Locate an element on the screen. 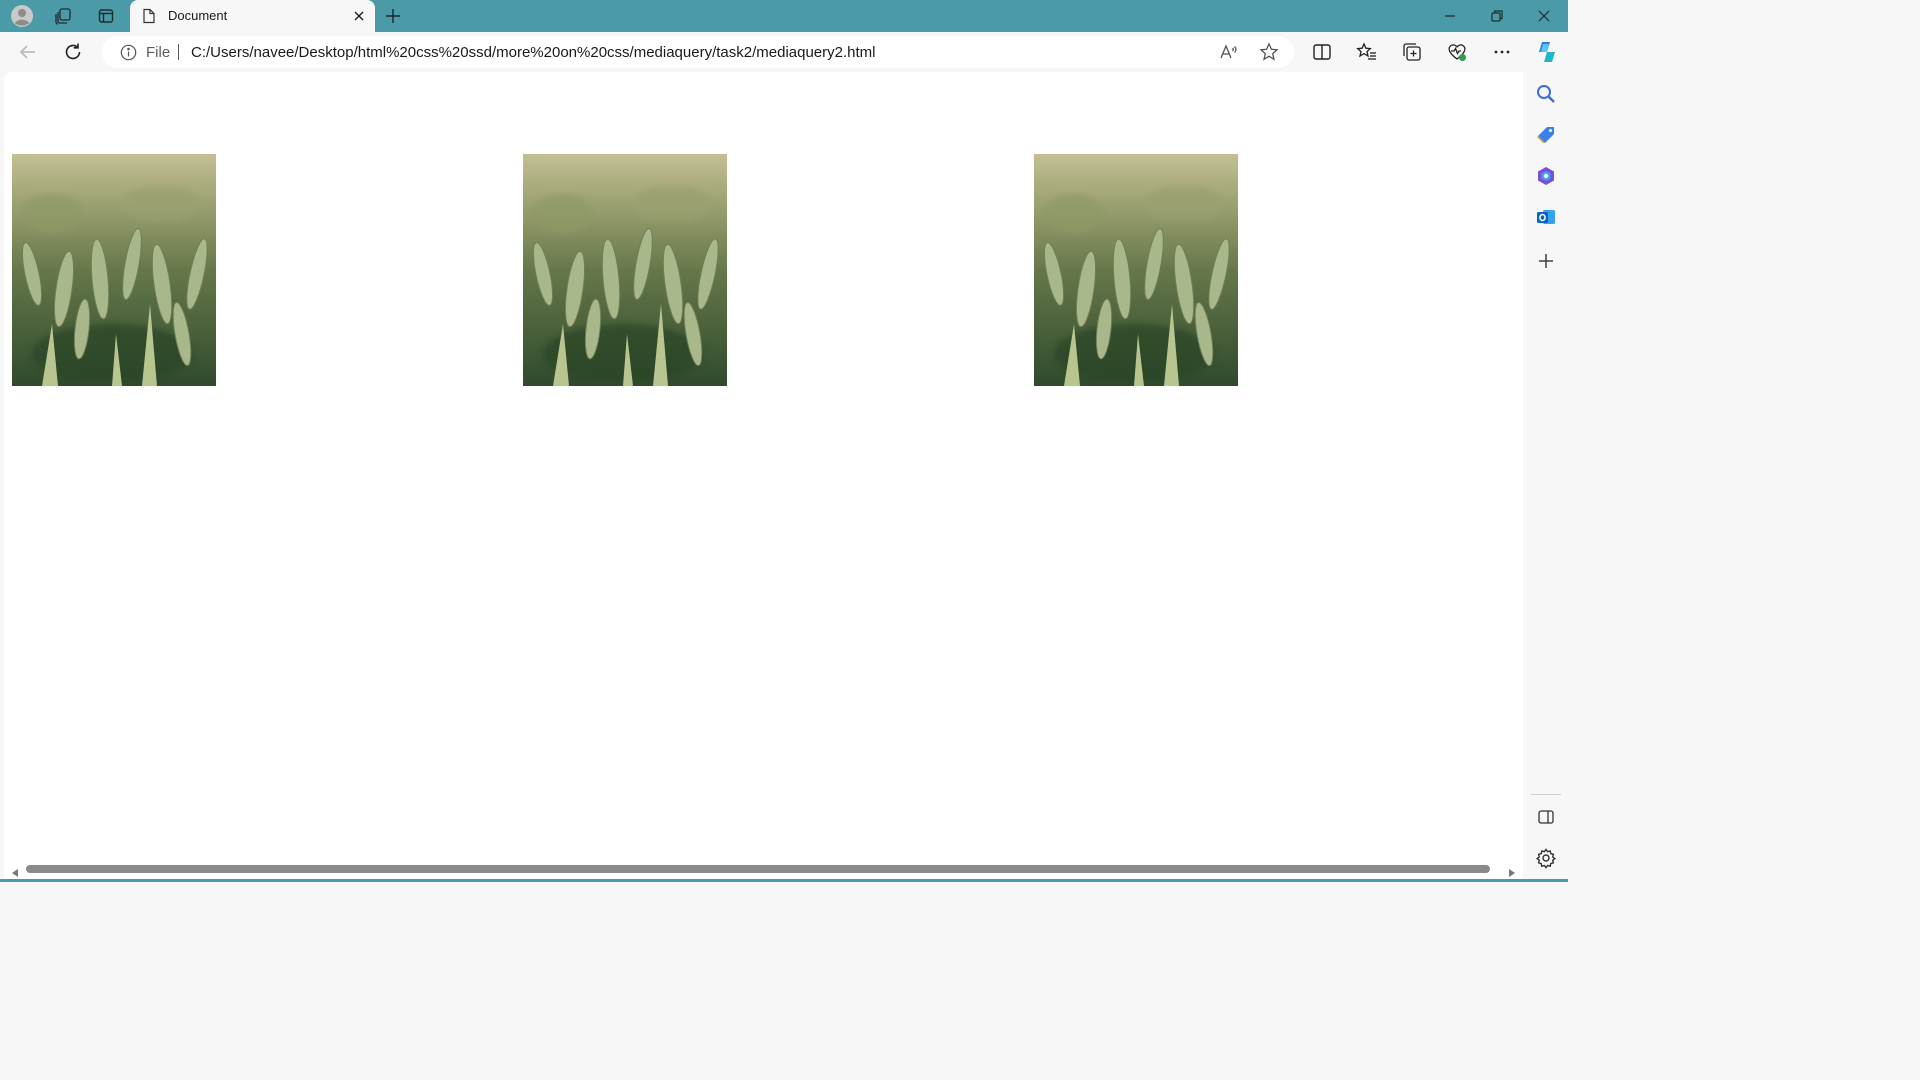 The height and width of the screenshot is (1080, 1920). shopping-tag-icon is located at coordinates (1546, 135).